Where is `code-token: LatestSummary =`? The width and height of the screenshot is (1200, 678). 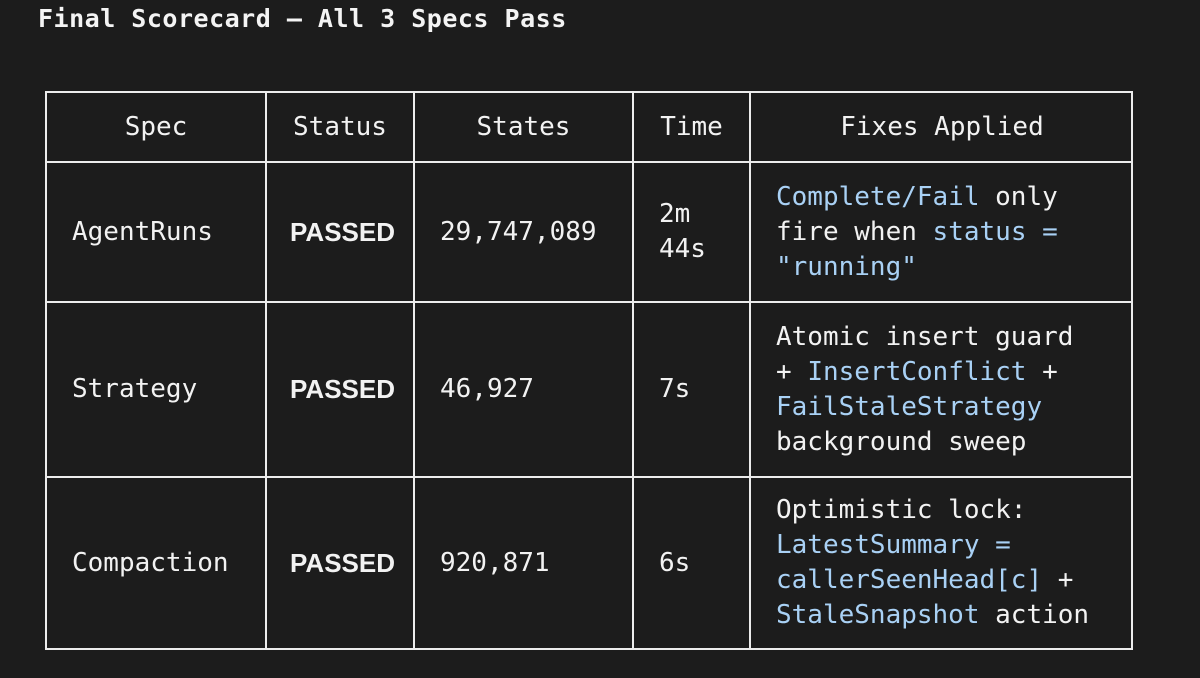
code-token: LatestSummary = is located at coordinates (893, 545).